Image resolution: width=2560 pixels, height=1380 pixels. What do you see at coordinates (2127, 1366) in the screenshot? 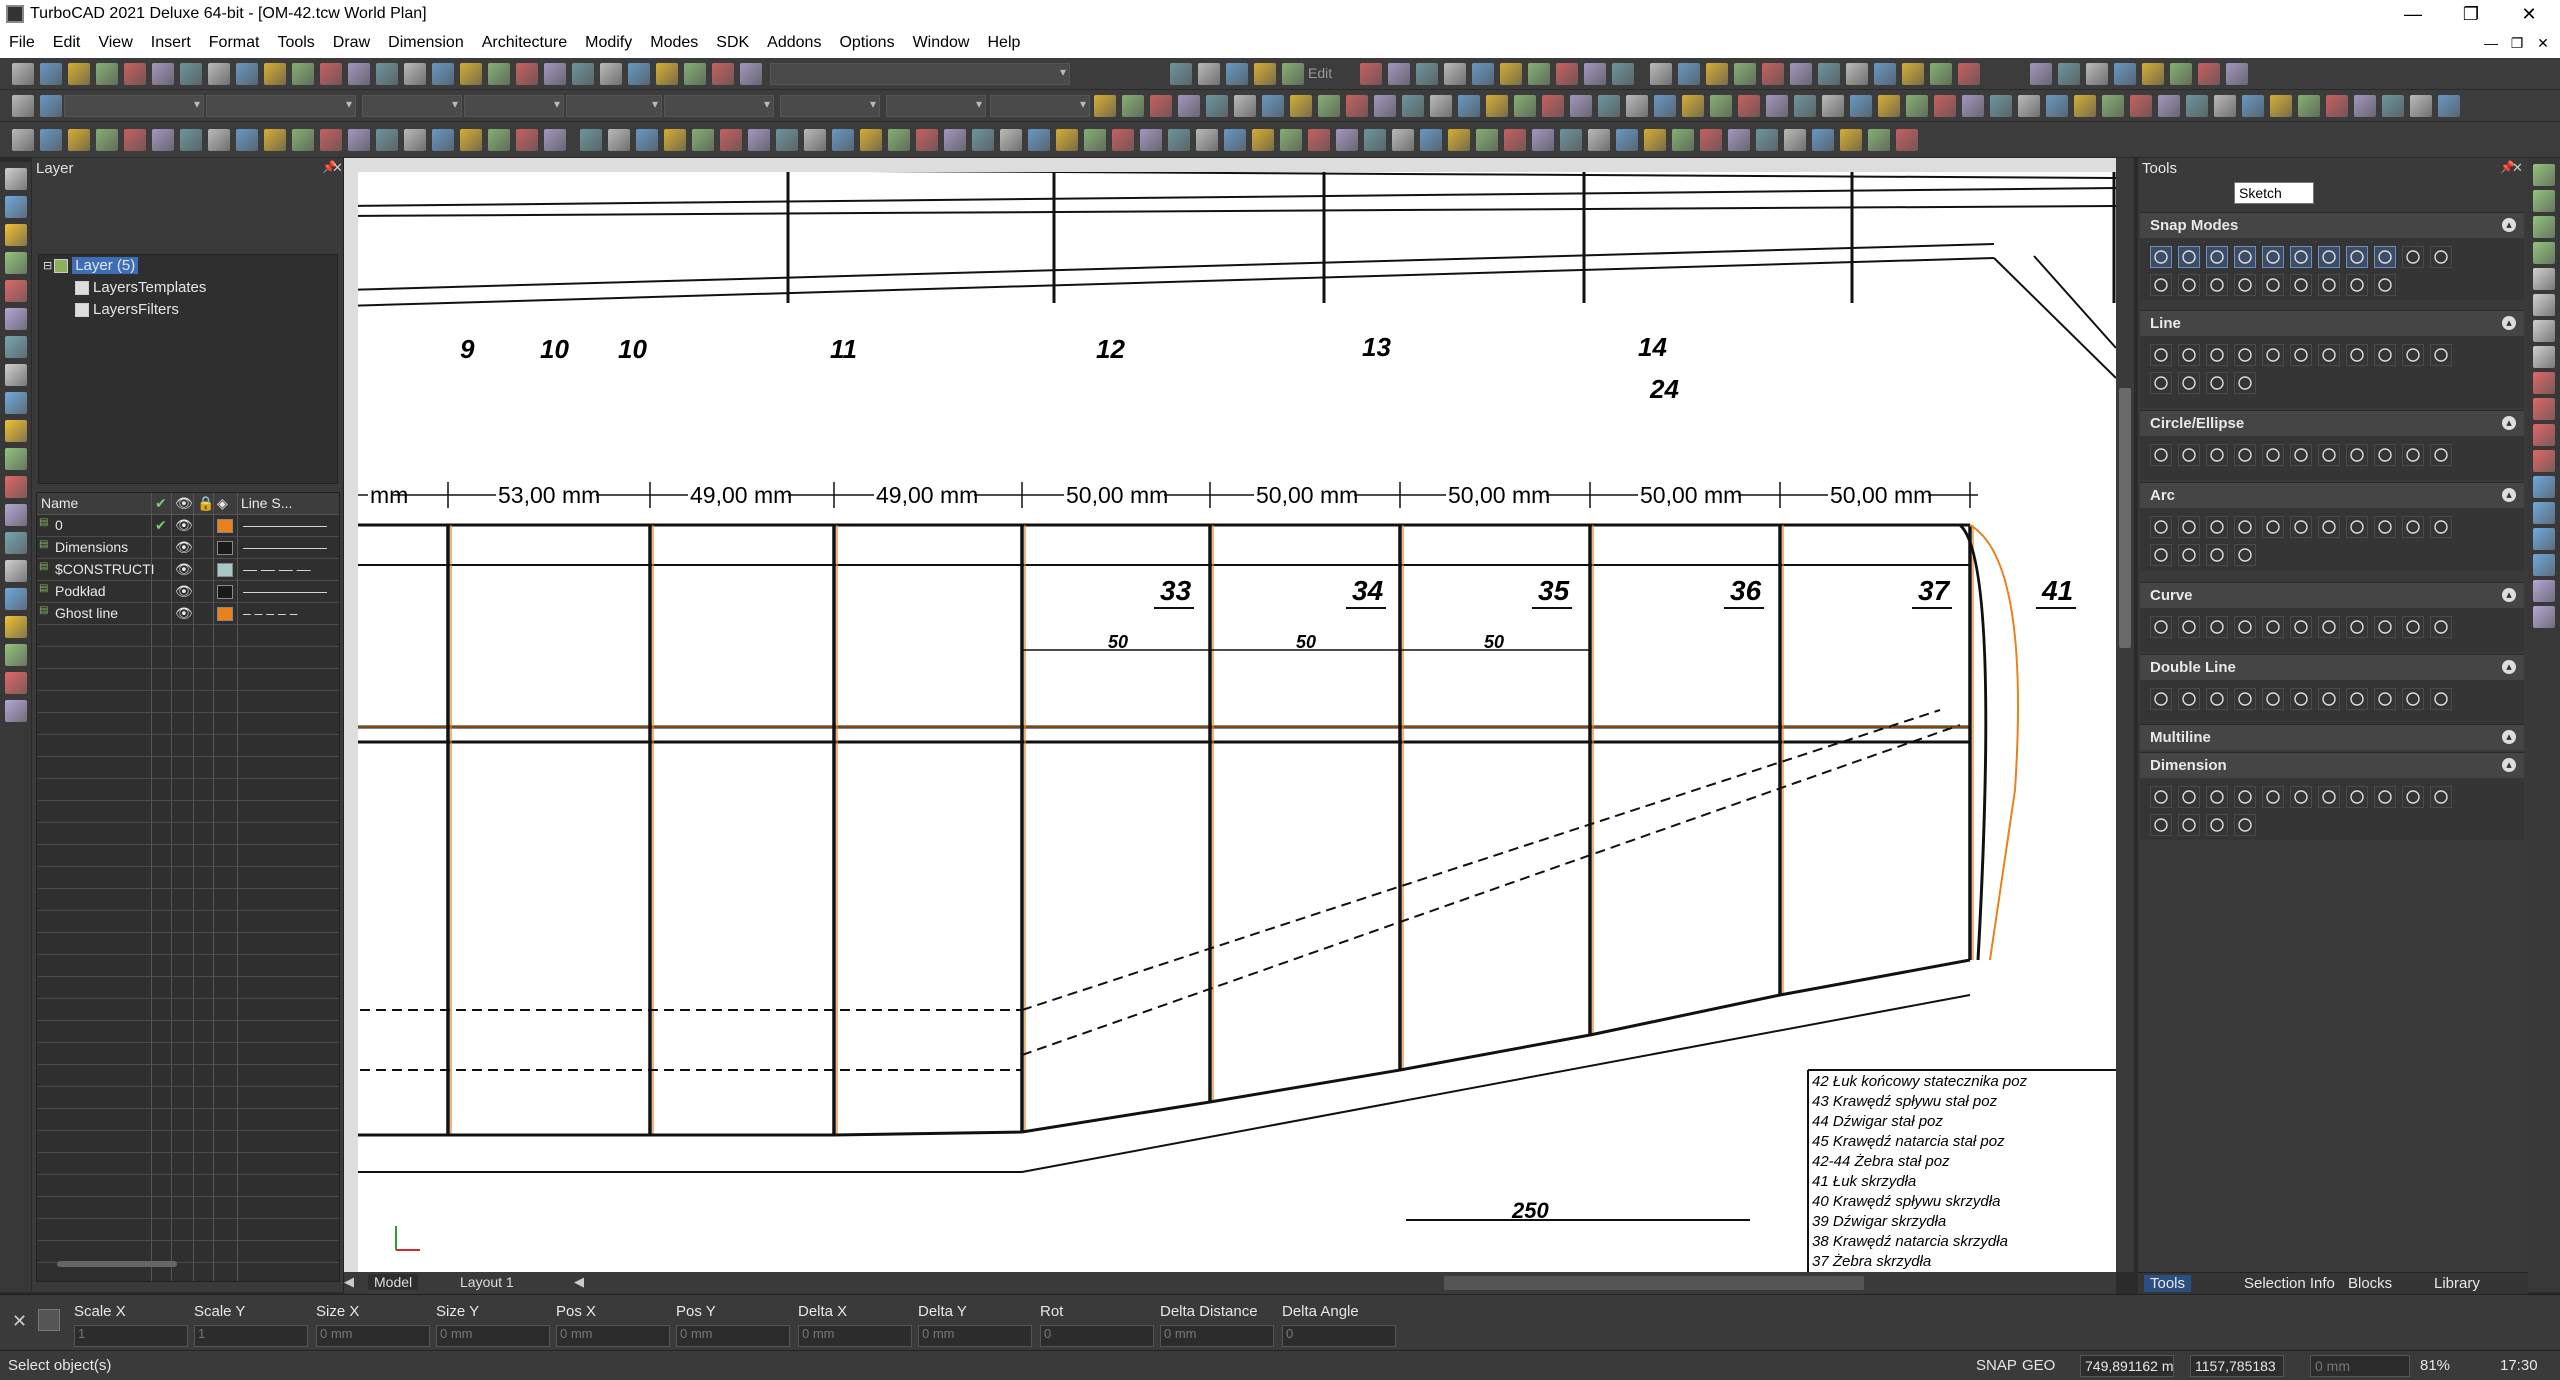
I see `coord-x-field: 749,891162 m` at bounding box center [2127, 1366].